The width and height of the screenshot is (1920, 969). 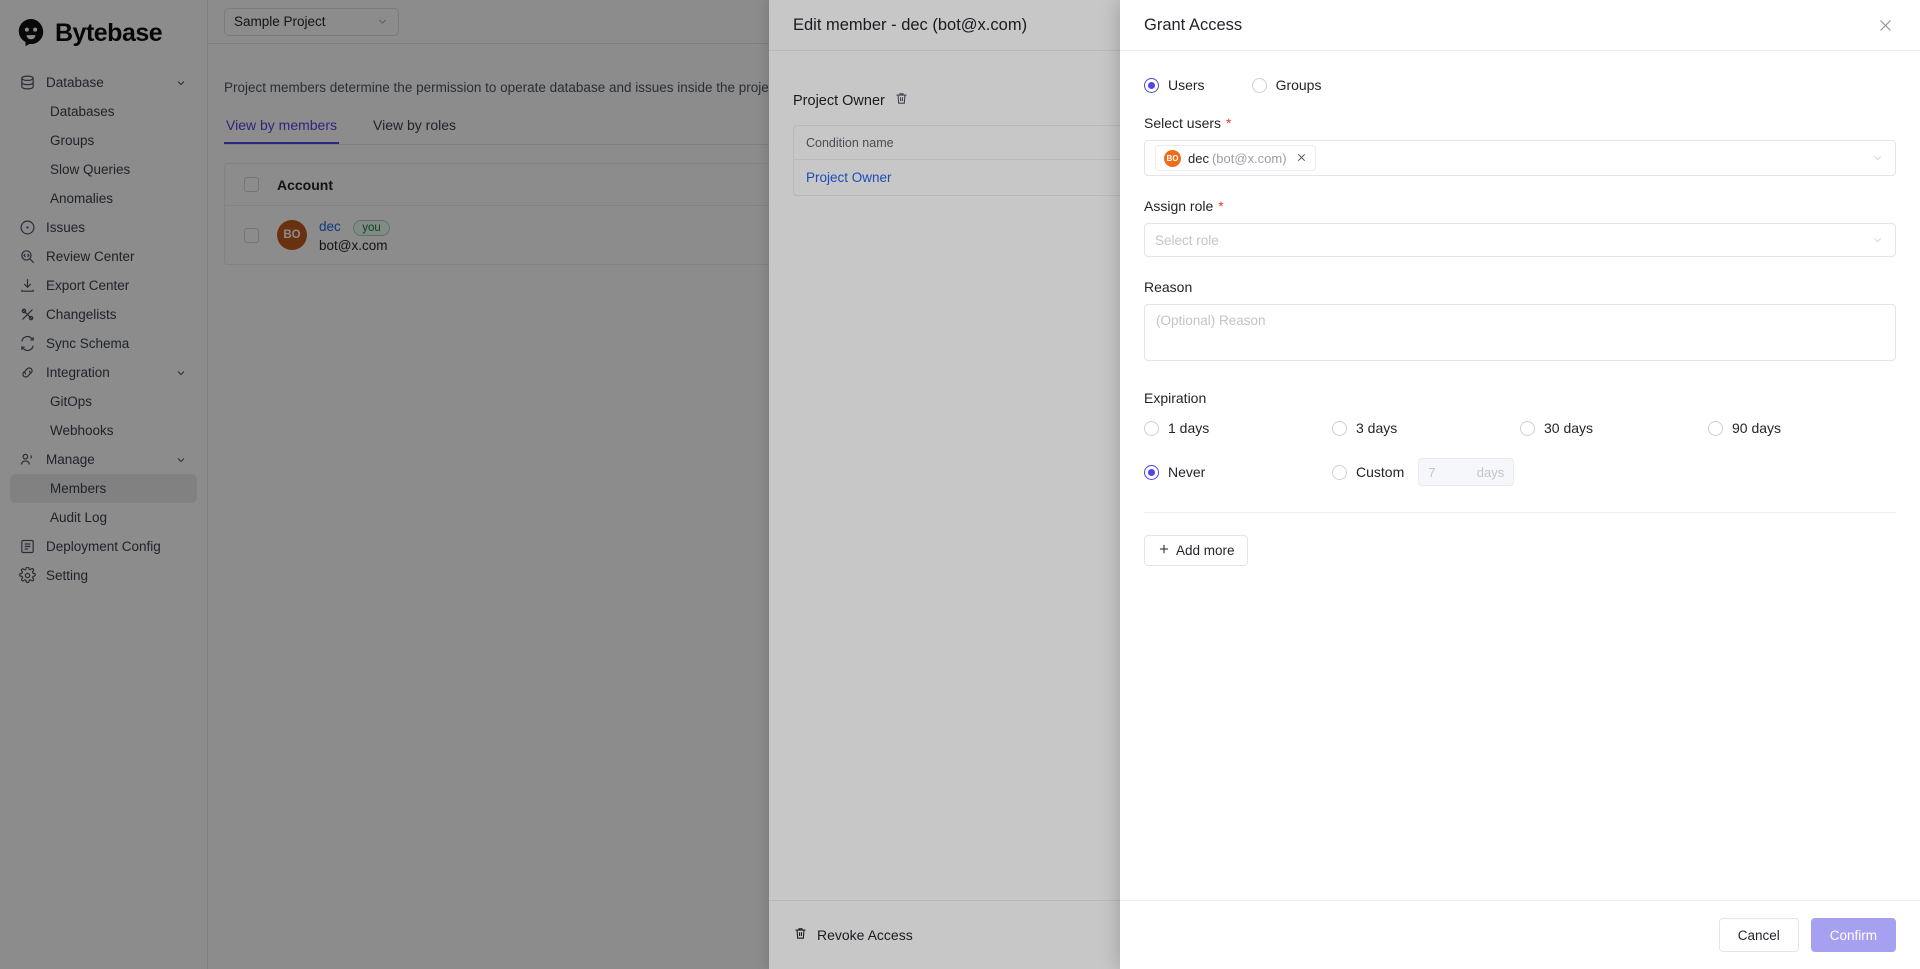 What do you see at coordinates (1466, 472) in the screenshot?
I see `custom-days-input: 7 days` at bounding box center [1466, 472].